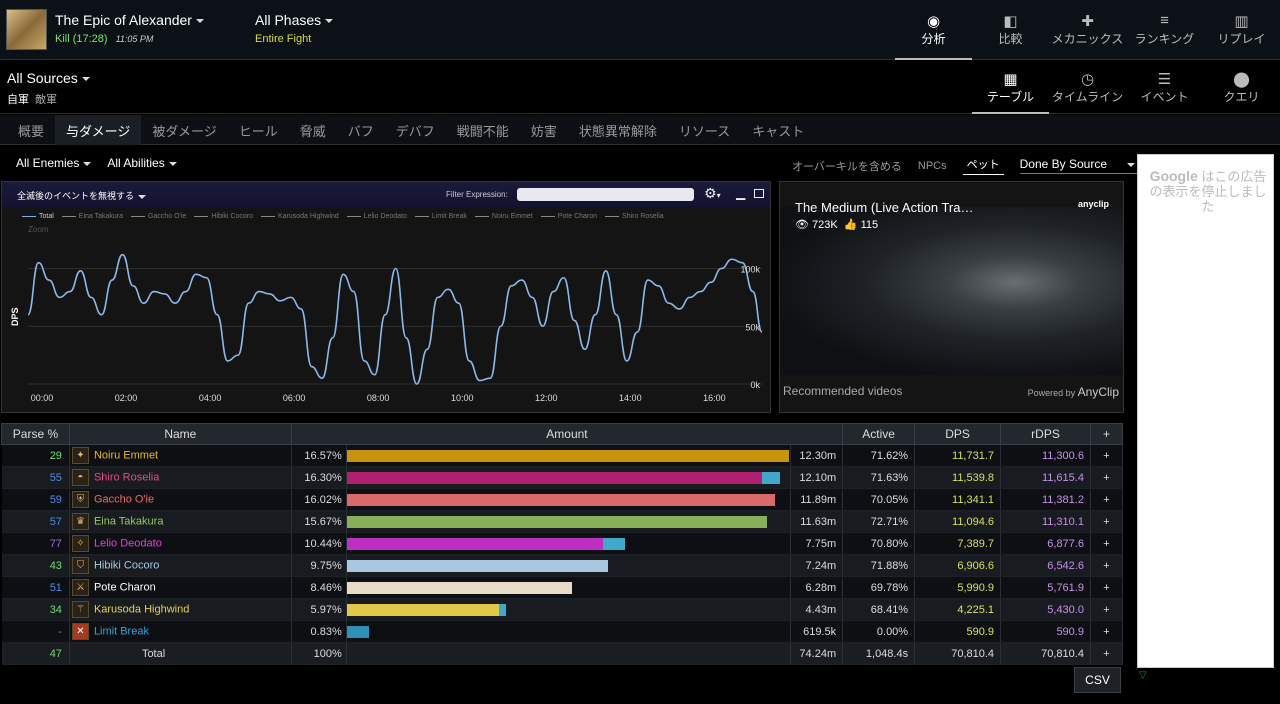 This screenshot has width=1280, height=704. I want to click on category-tab-3: ヒール, so click(258, 130).